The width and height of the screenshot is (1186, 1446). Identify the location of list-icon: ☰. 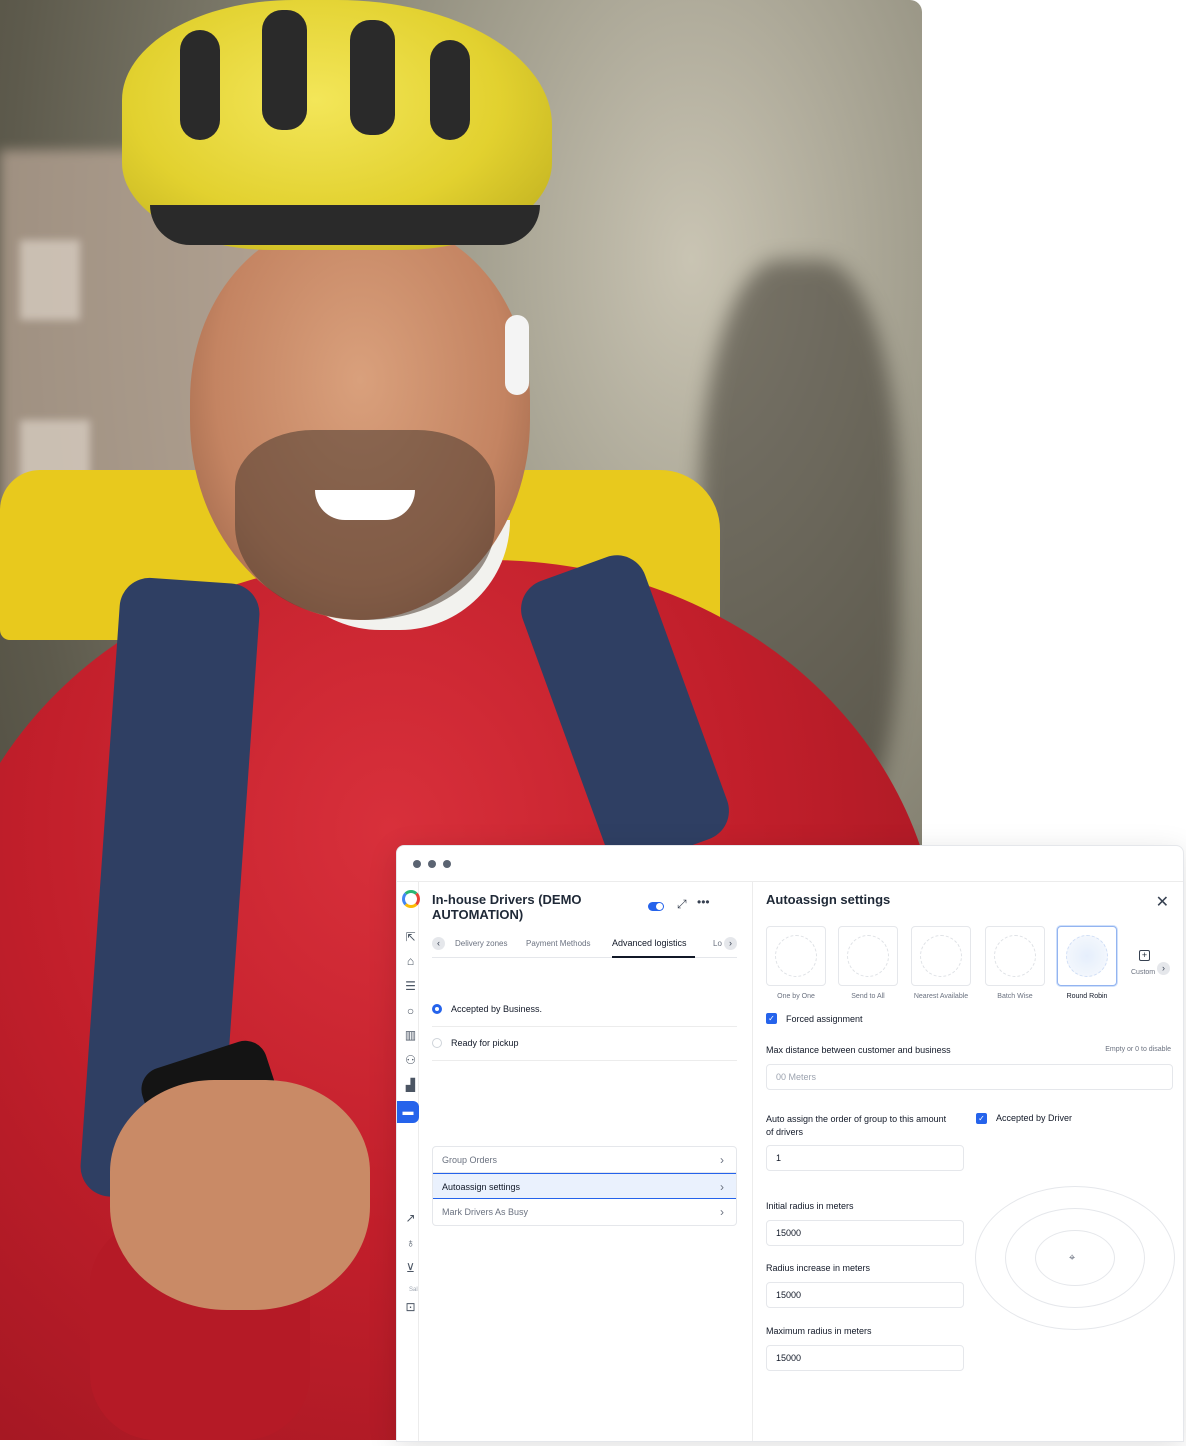
(410, 986).